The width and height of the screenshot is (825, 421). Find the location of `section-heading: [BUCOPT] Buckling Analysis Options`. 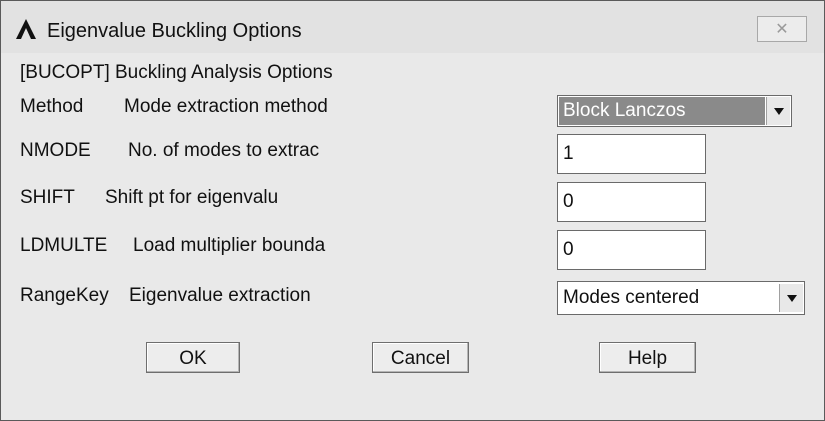

section-heading: [BUCOPT] Buckling Analysis Options is located at coordinates (176, 72).